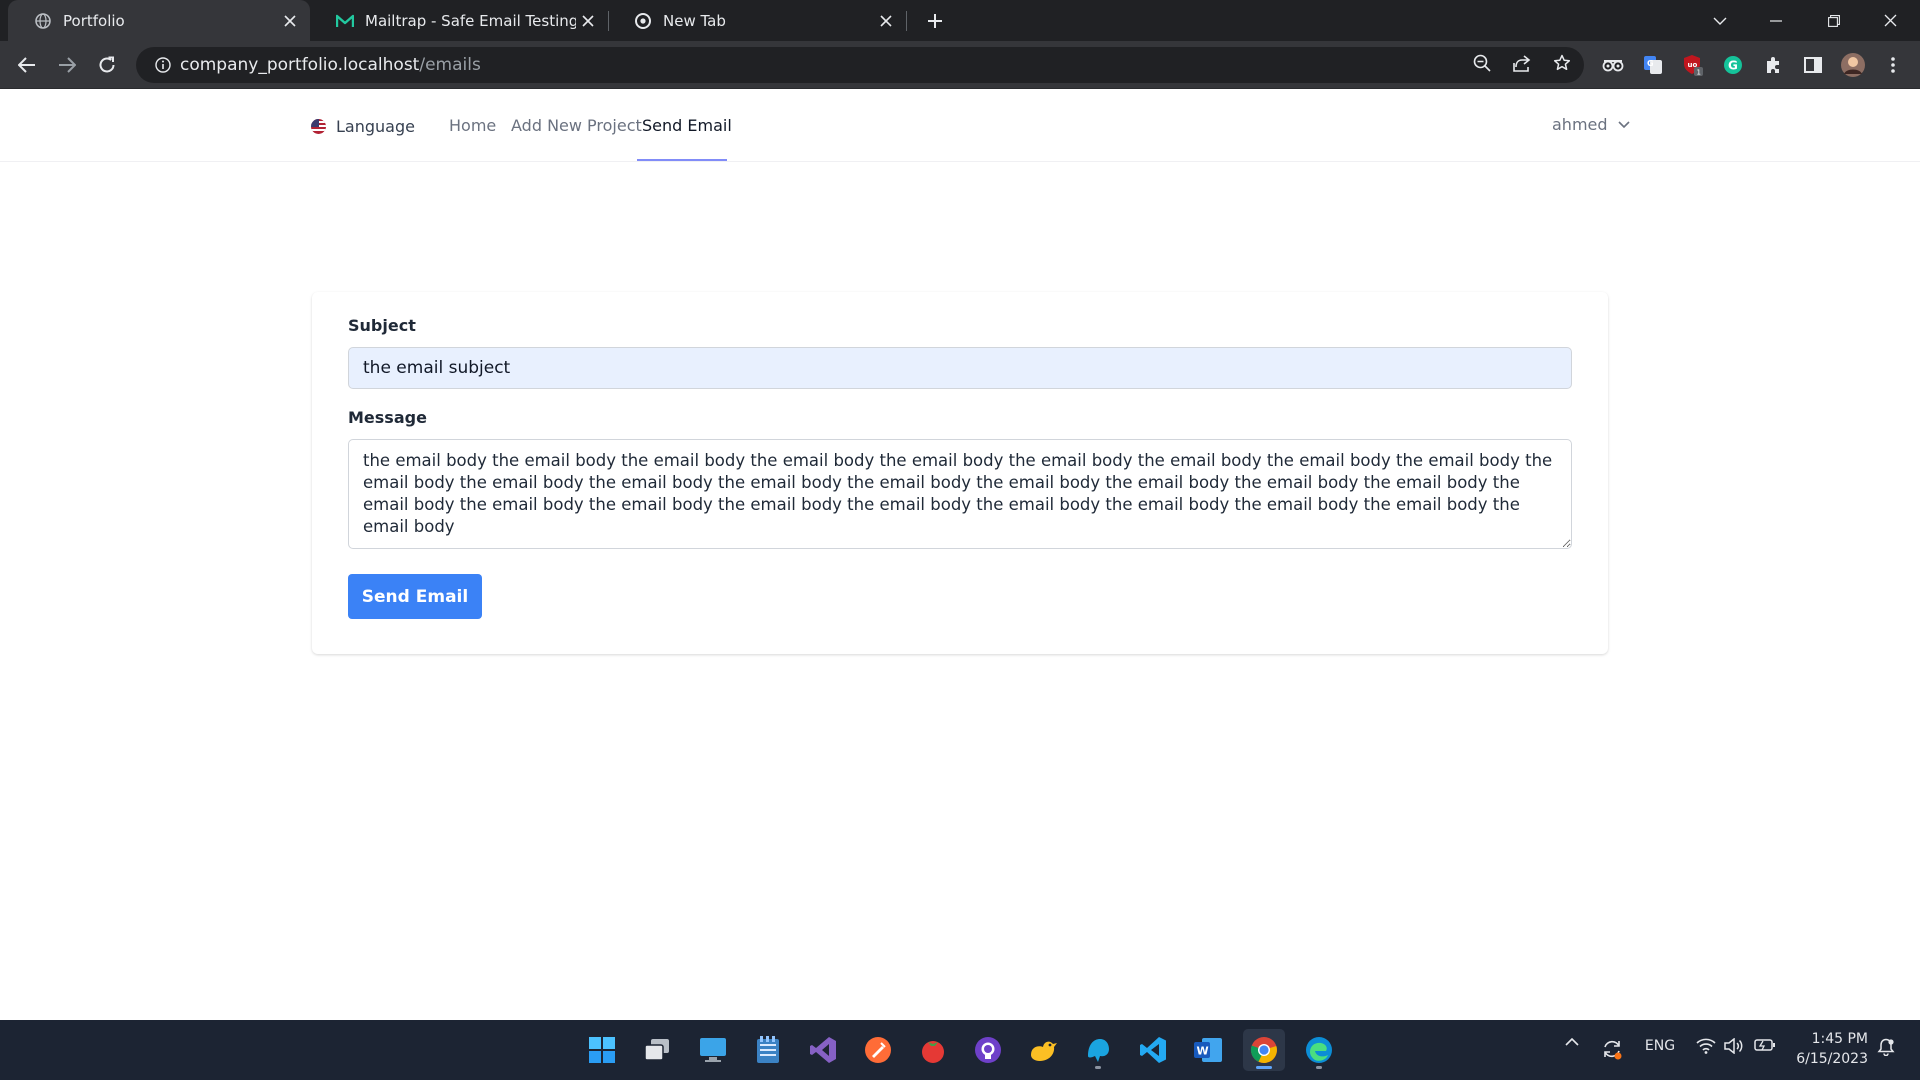  I want to click on arrow-left-icon, so click(26, 65).